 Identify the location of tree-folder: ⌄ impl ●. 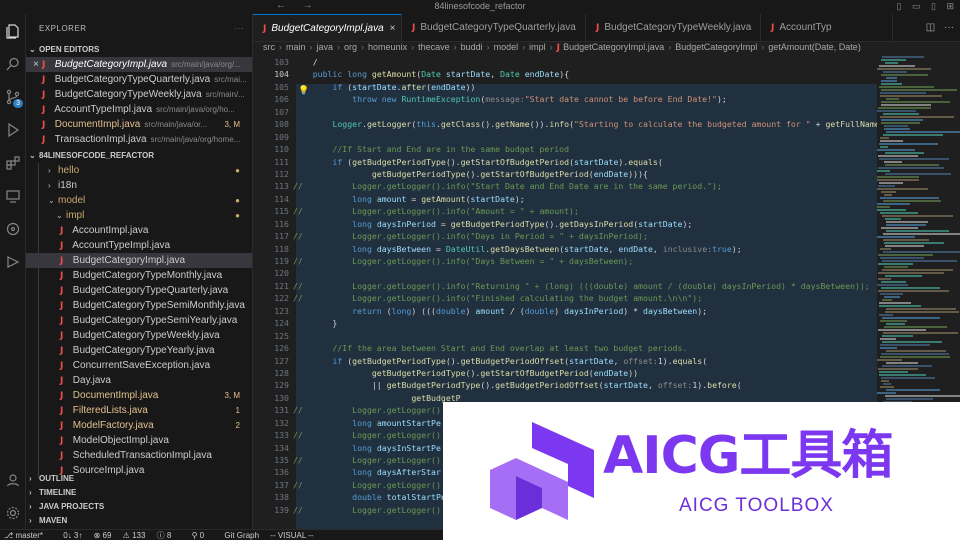
(139, 215).